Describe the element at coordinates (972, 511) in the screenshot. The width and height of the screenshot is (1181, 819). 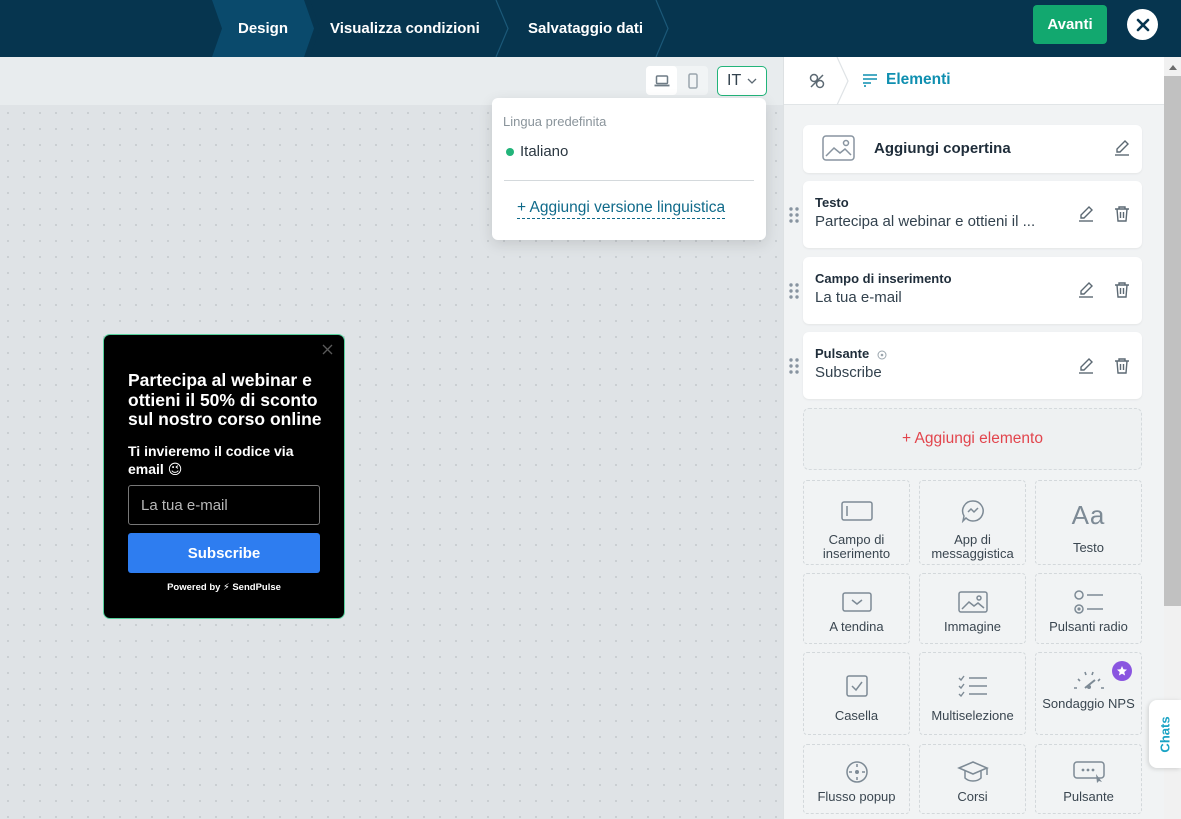
I see `messenger-icon` at that location.